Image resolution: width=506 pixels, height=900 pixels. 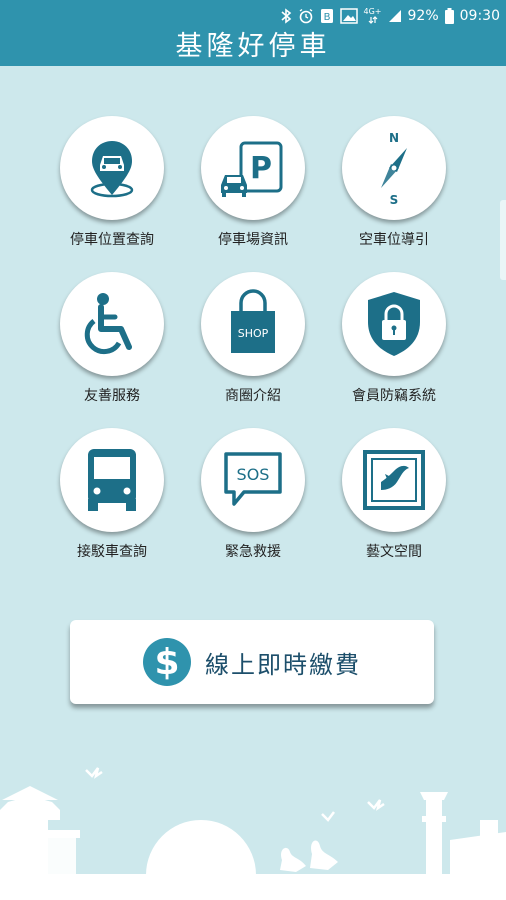 What do you see at coordinates (423, 16) in the screenshot?
I see `battery-percent: 92%` at bounding box center [423, 16].